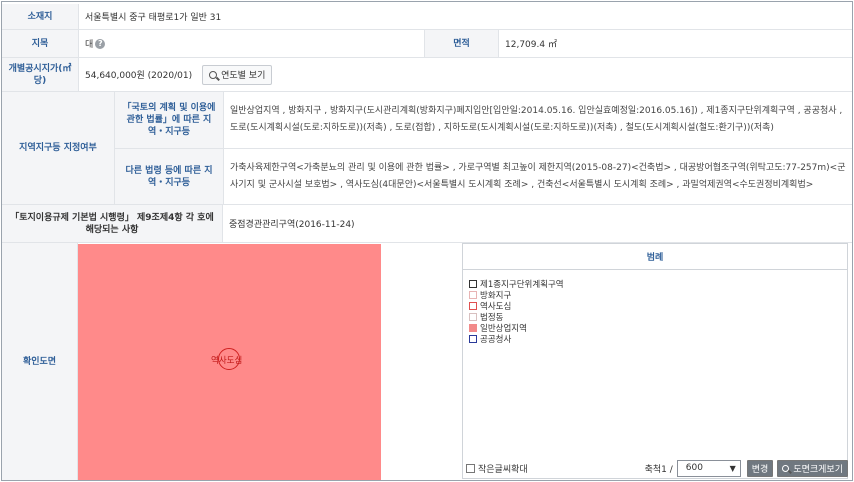 The height and width of the screenshot is (482, 854). Describe the element at coordinates (470, 468) in the screenshot. I see `enlarge-text-checkbox` at that location.